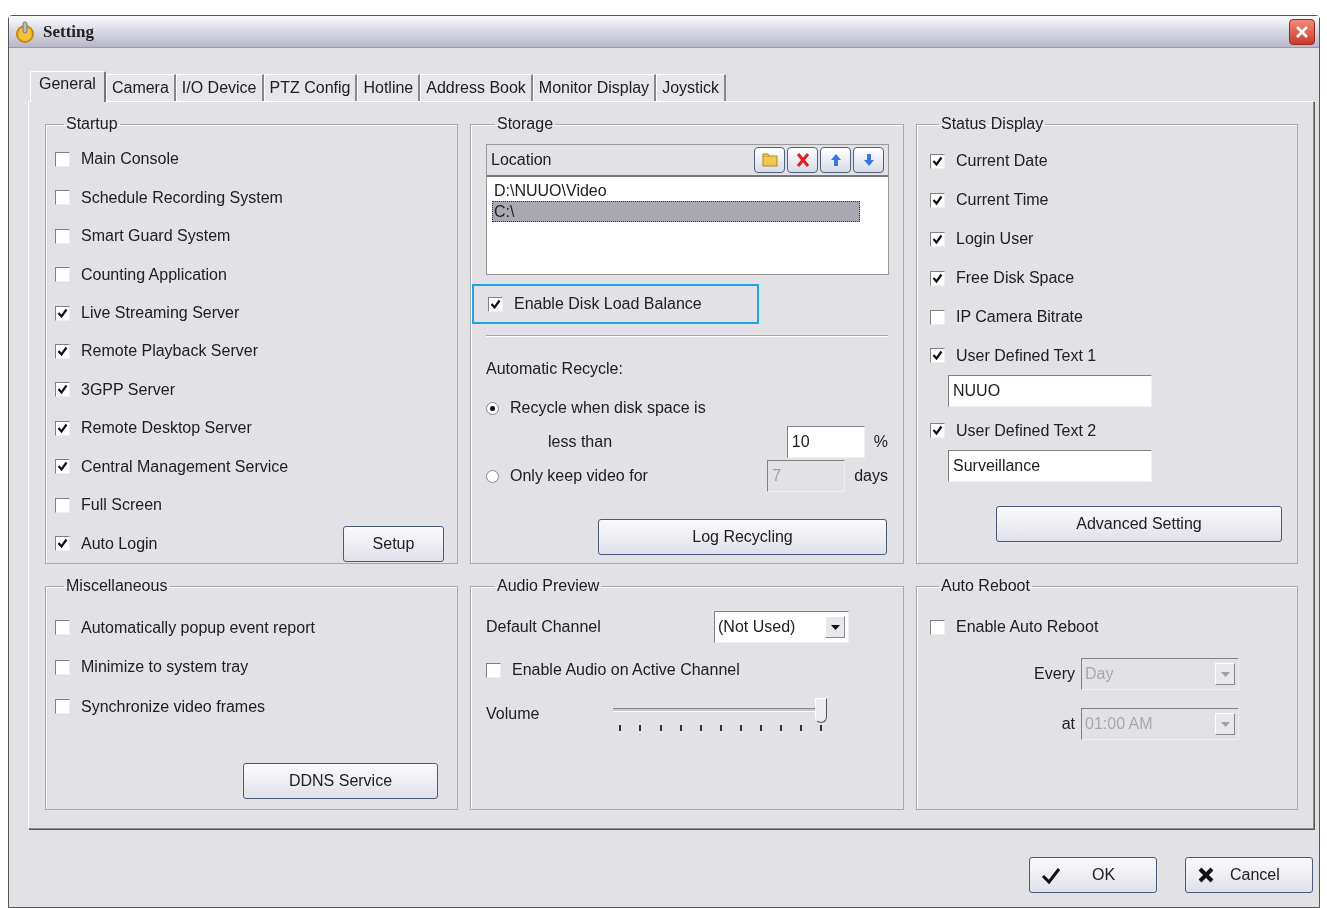 The height and width of the screenshot is (908, 1327). Describe the element at coordinates (1093, 875) in the screenshot. I see `button: OK` at that location.